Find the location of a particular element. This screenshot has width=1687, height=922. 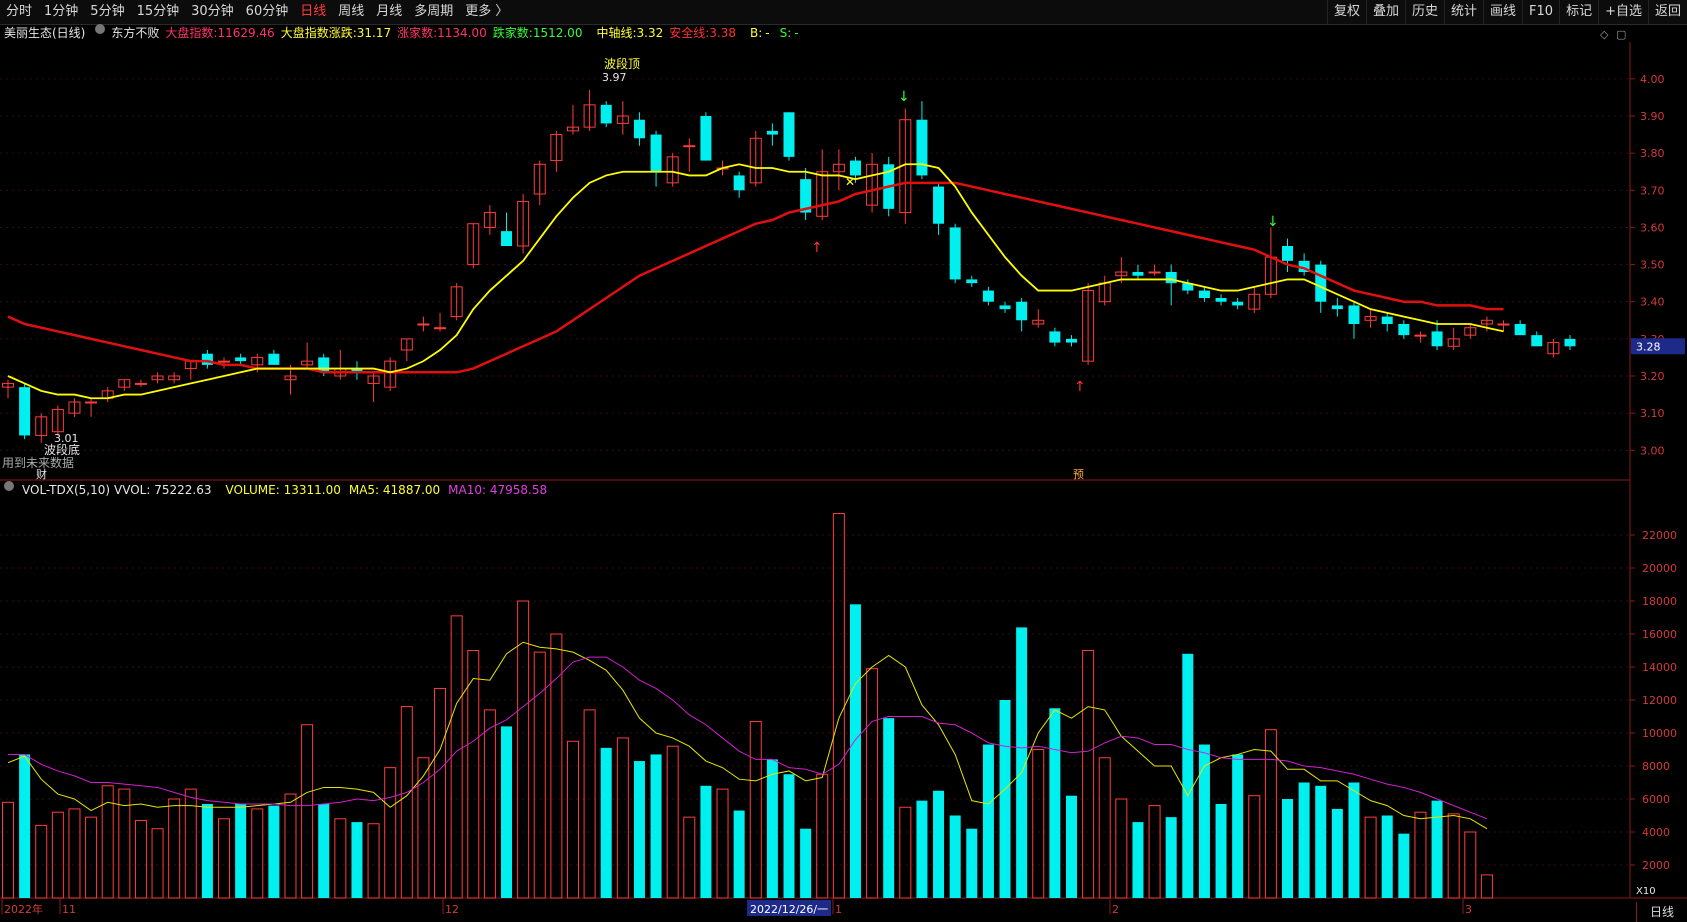

tool-buttons: 复权 叠加 历史 统计 画线 F10 标记 +自选 返回 is located at coordinates (1506, 12).